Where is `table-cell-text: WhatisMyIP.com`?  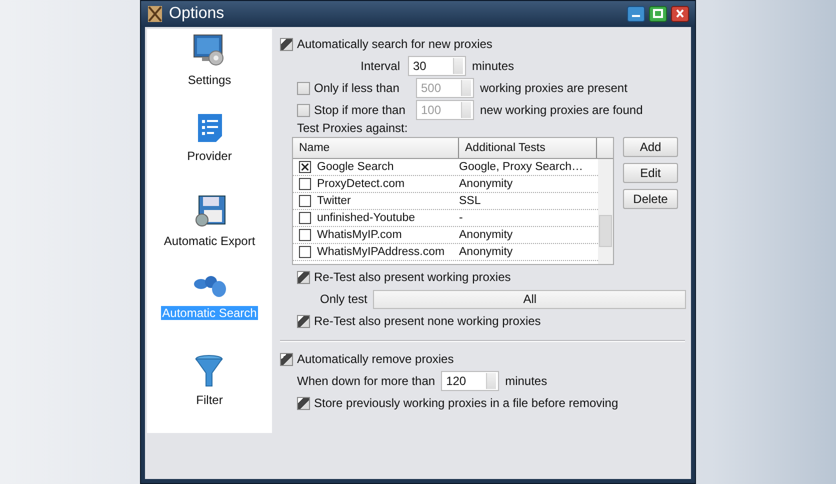 table-cell-text: WhatisMyIP.com is located at coordinates (360, 235).